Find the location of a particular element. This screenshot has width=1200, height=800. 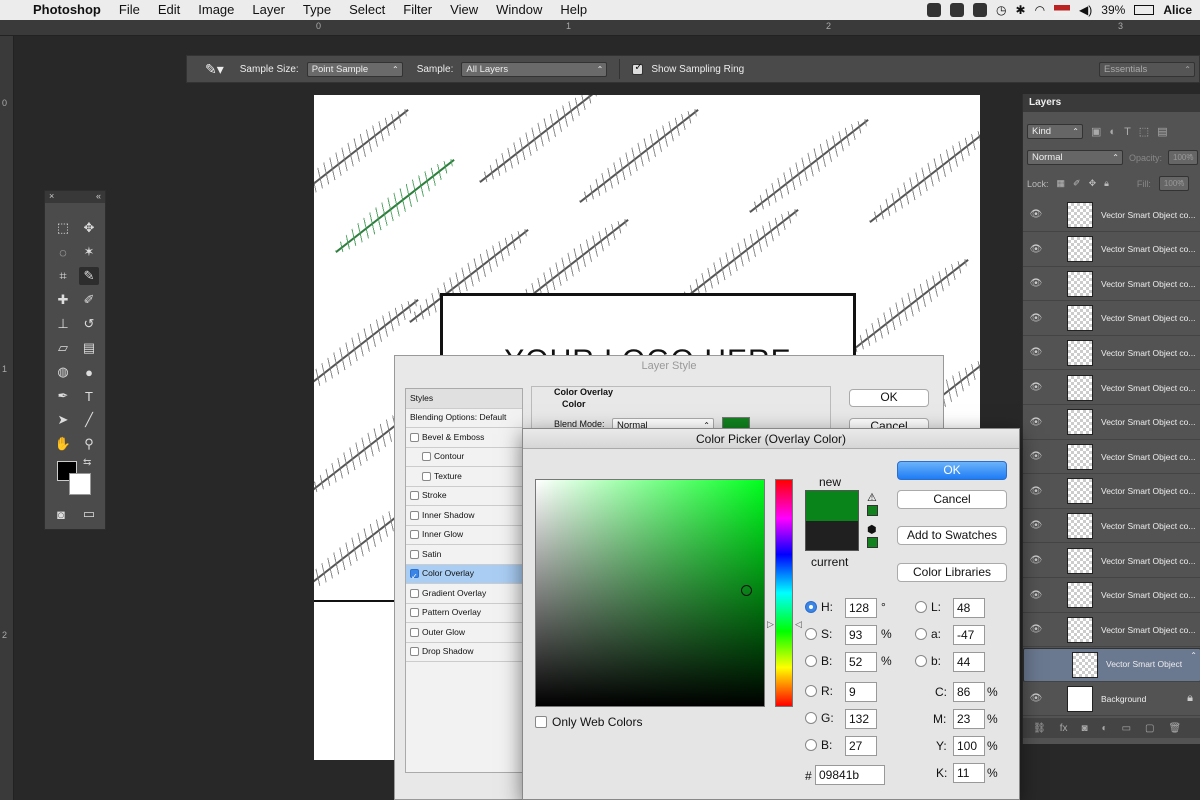

style-item: Inner Glow is located at coordinates (464, 535).